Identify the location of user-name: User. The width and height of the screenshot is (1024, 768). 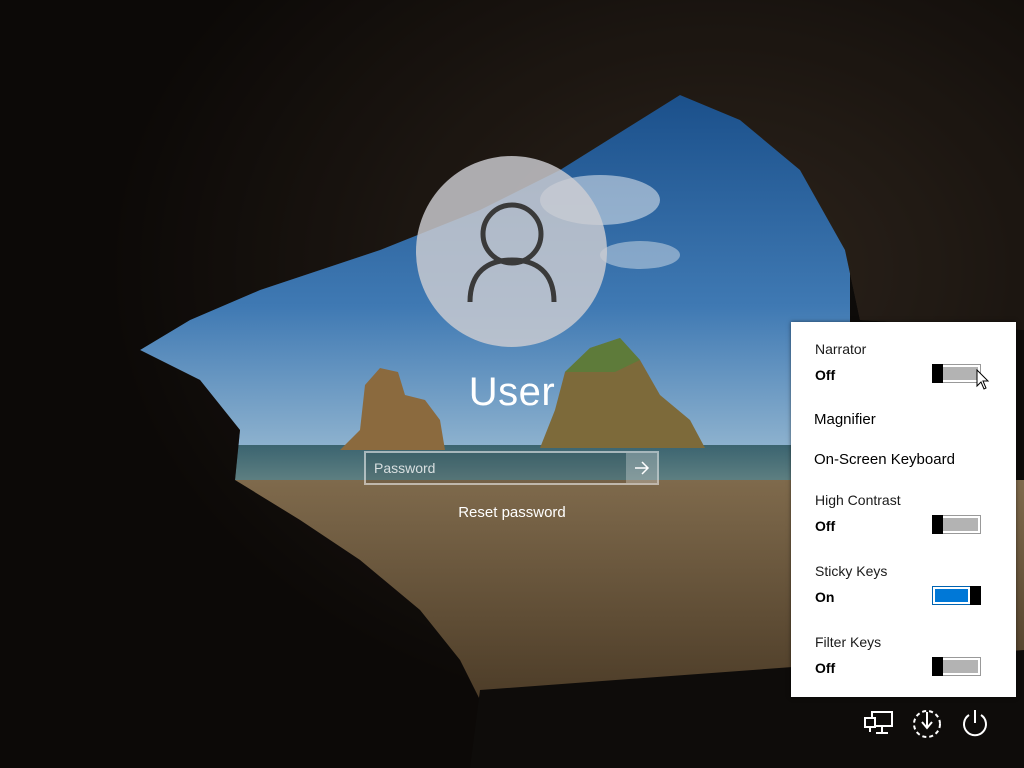
(512, 392).